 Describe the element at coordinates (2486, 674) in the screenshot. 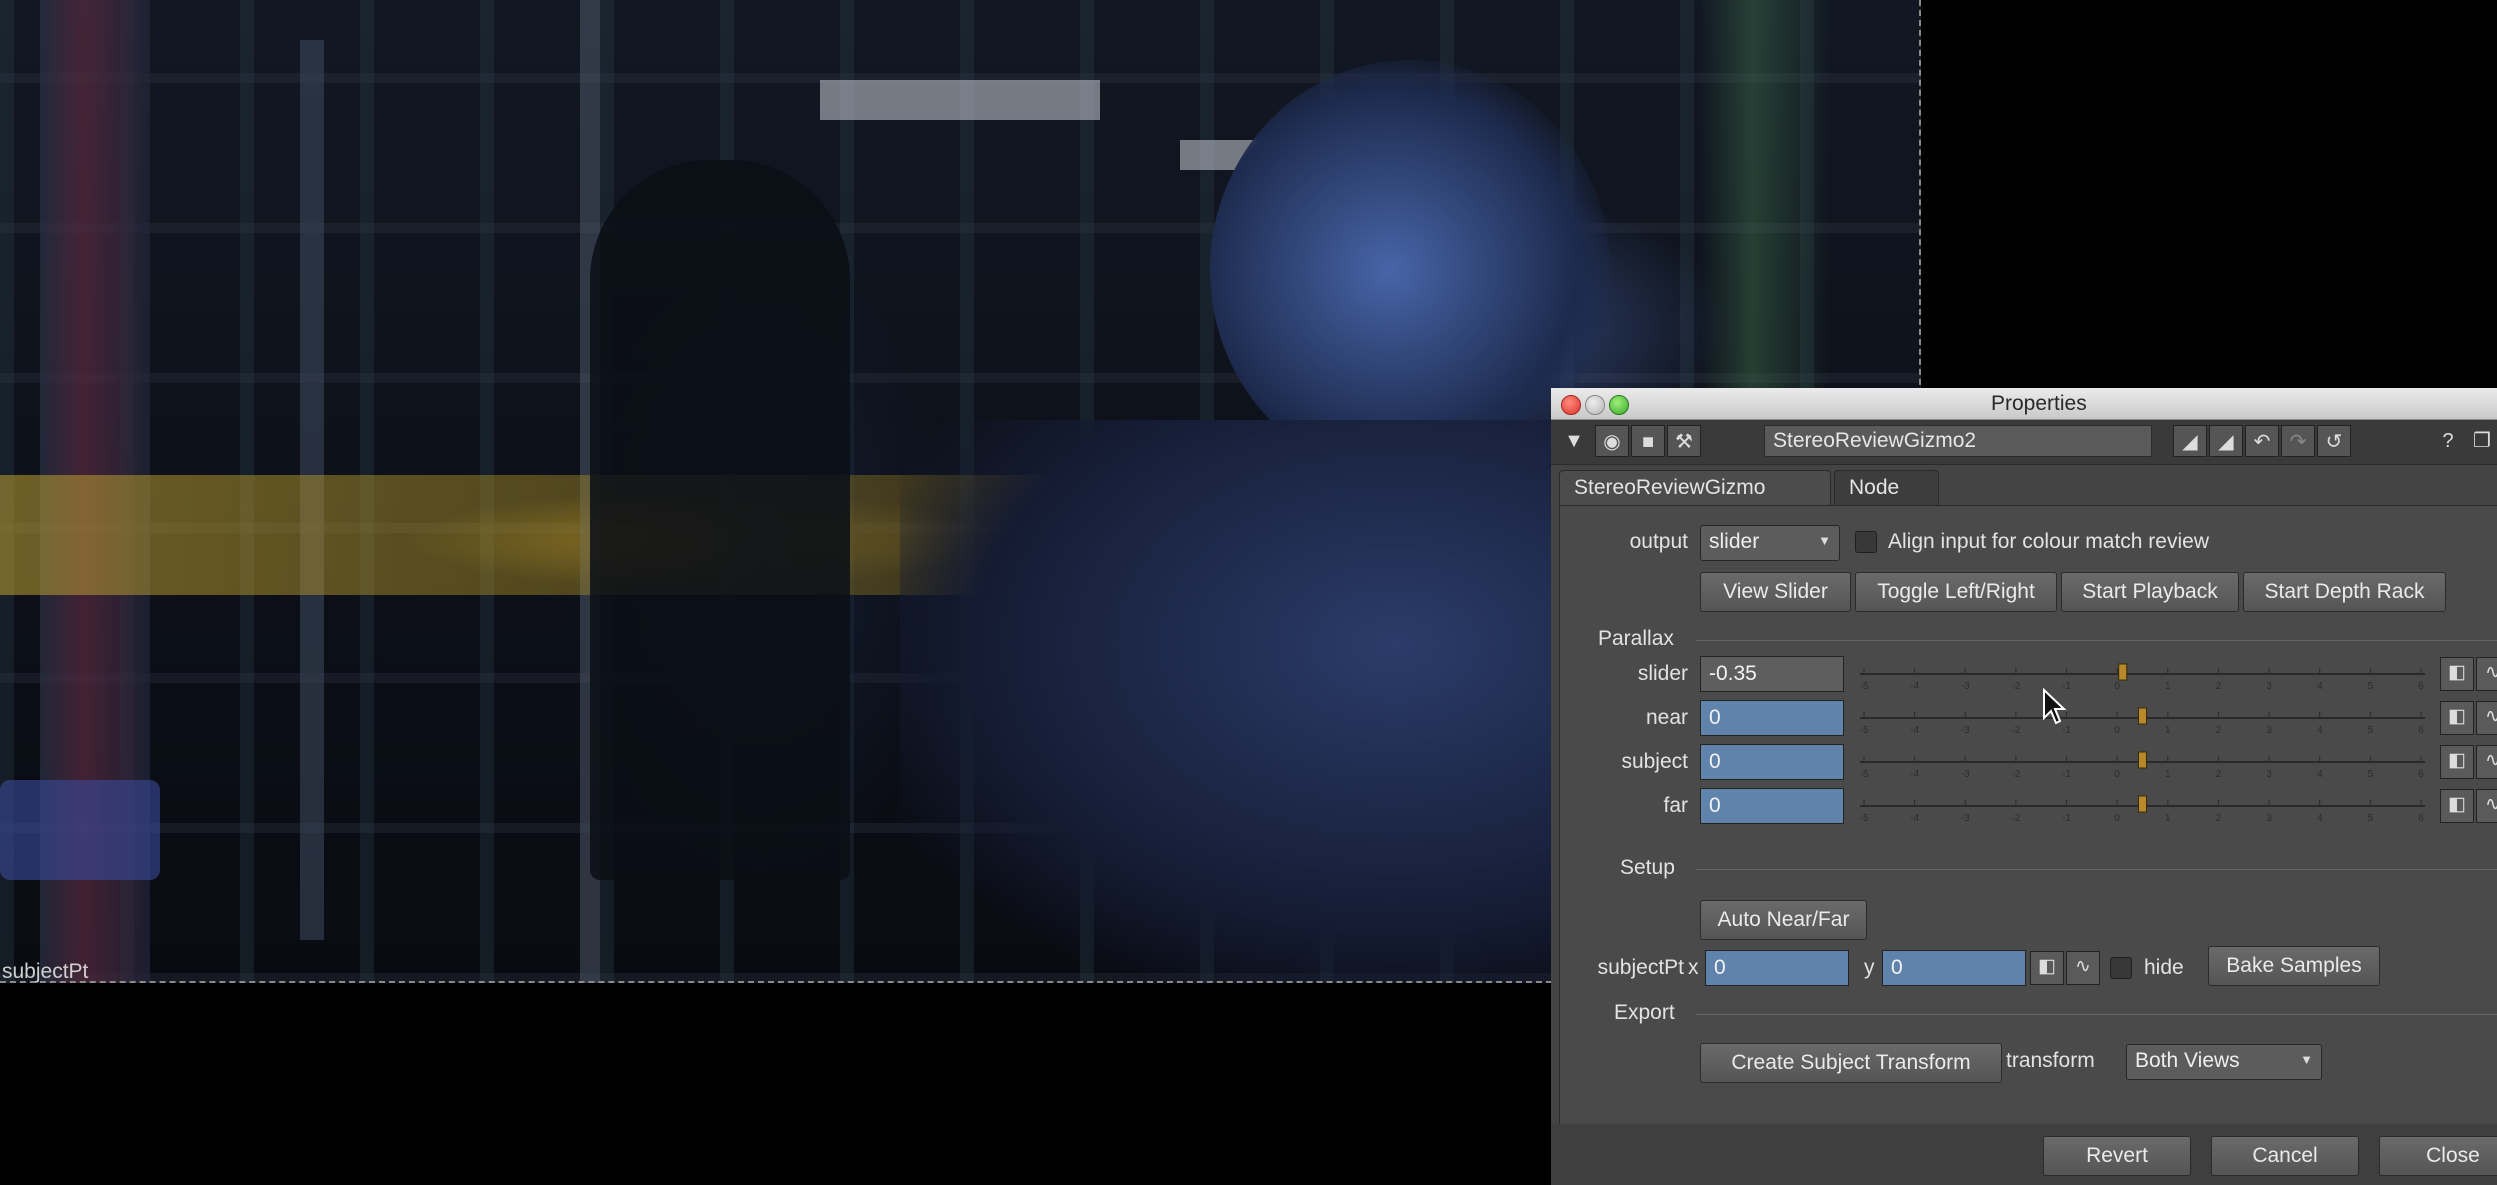

I see `parallax-0-curve-icon: ∿` at that location.